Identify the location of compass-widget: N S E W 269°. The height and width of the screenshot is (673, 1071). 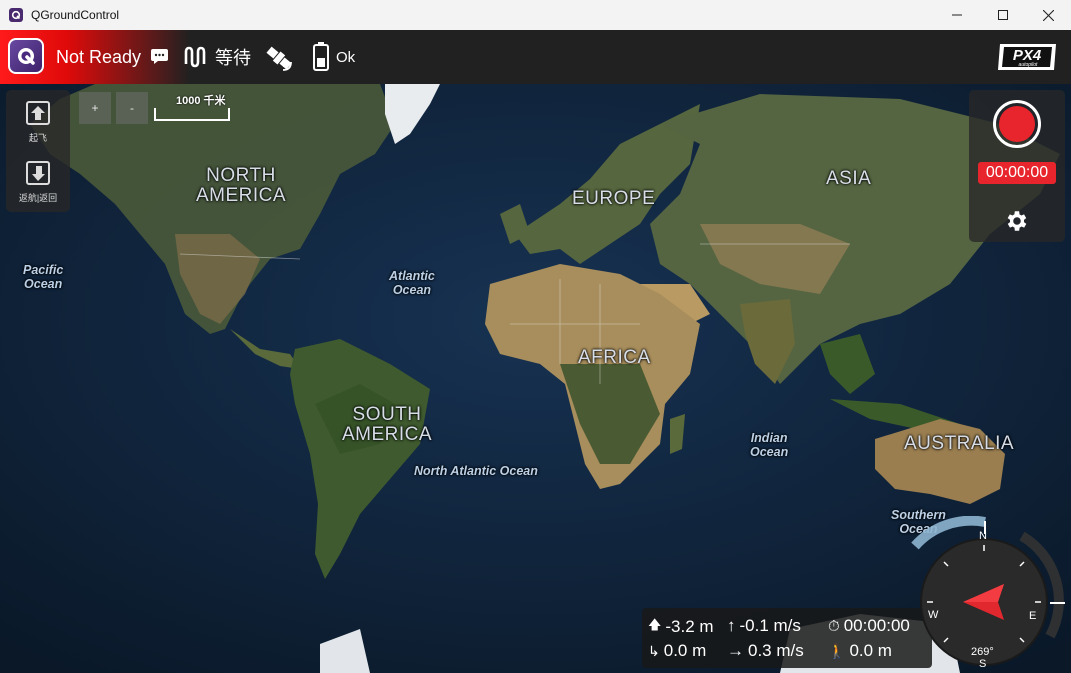
(990, 594).